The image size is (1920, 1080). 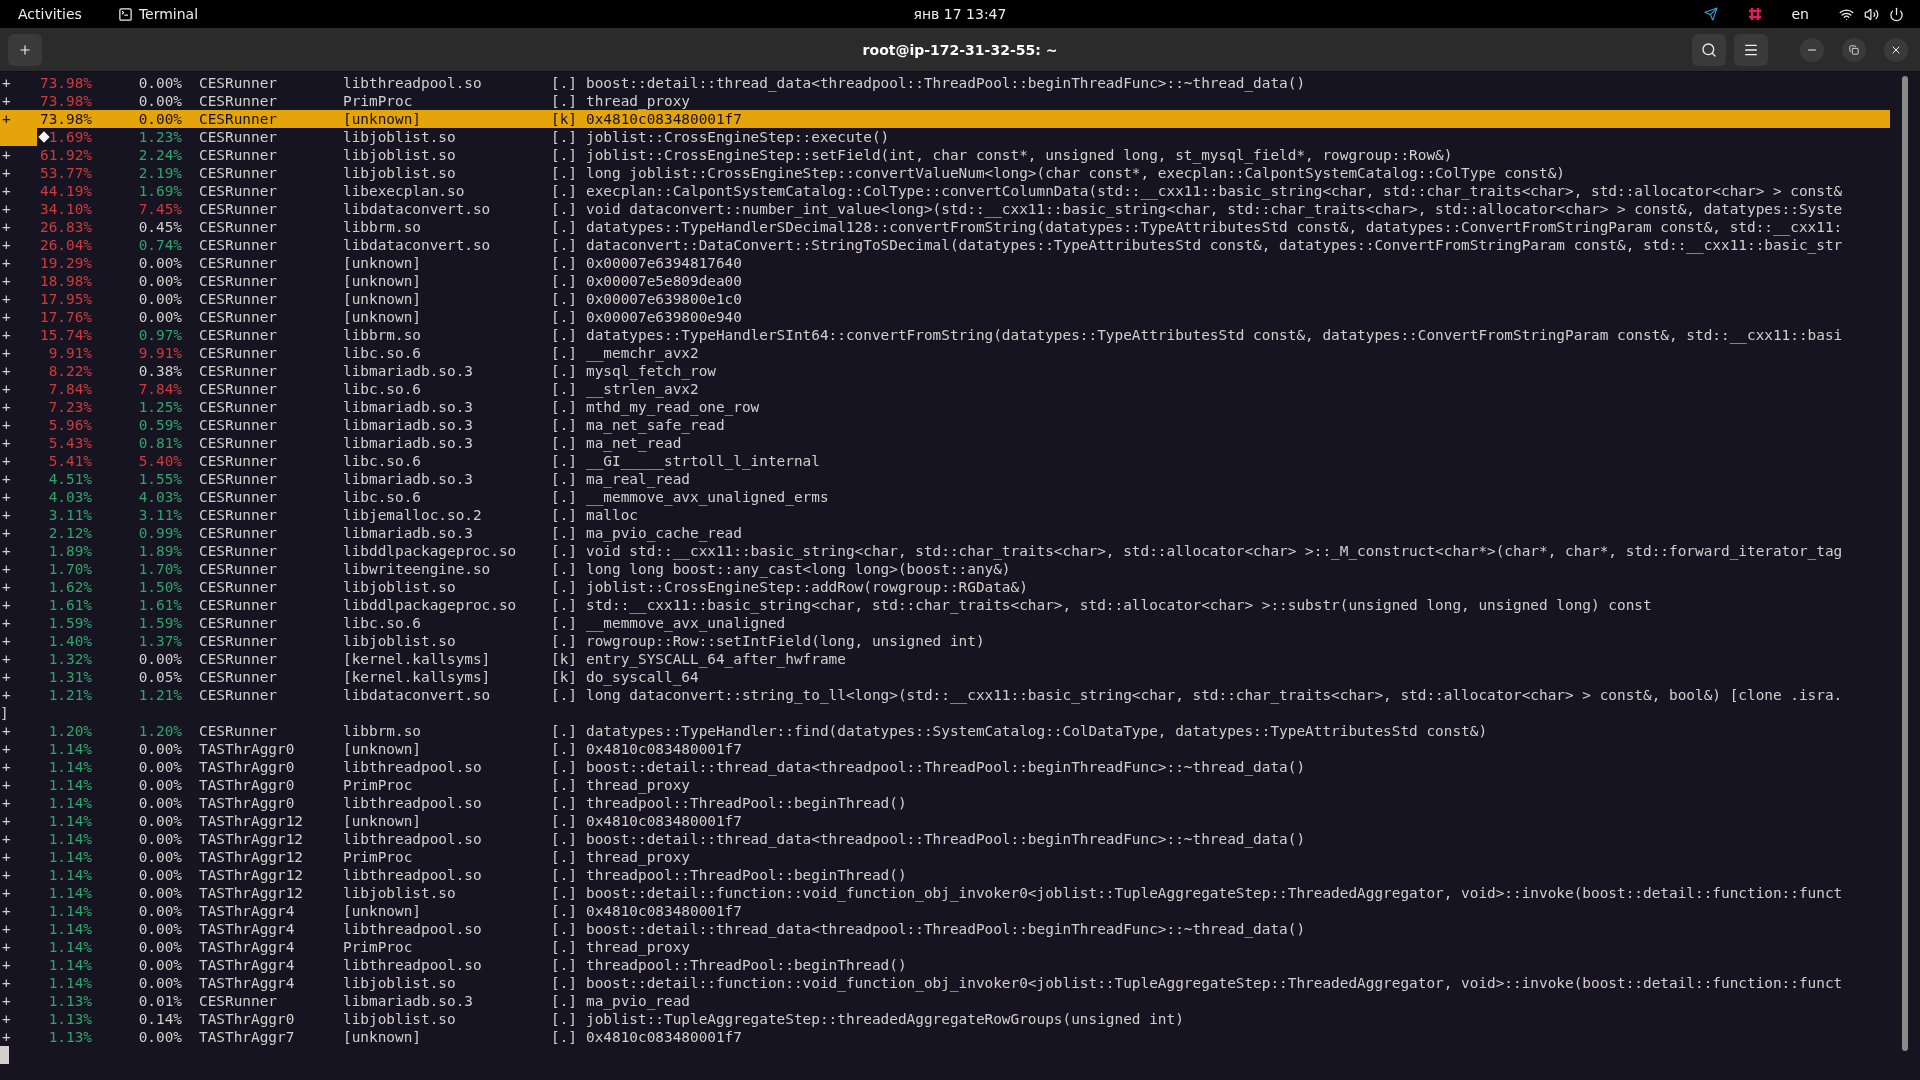 I want to click on children-percent: 1.13%, so click(x=70, y=1001).